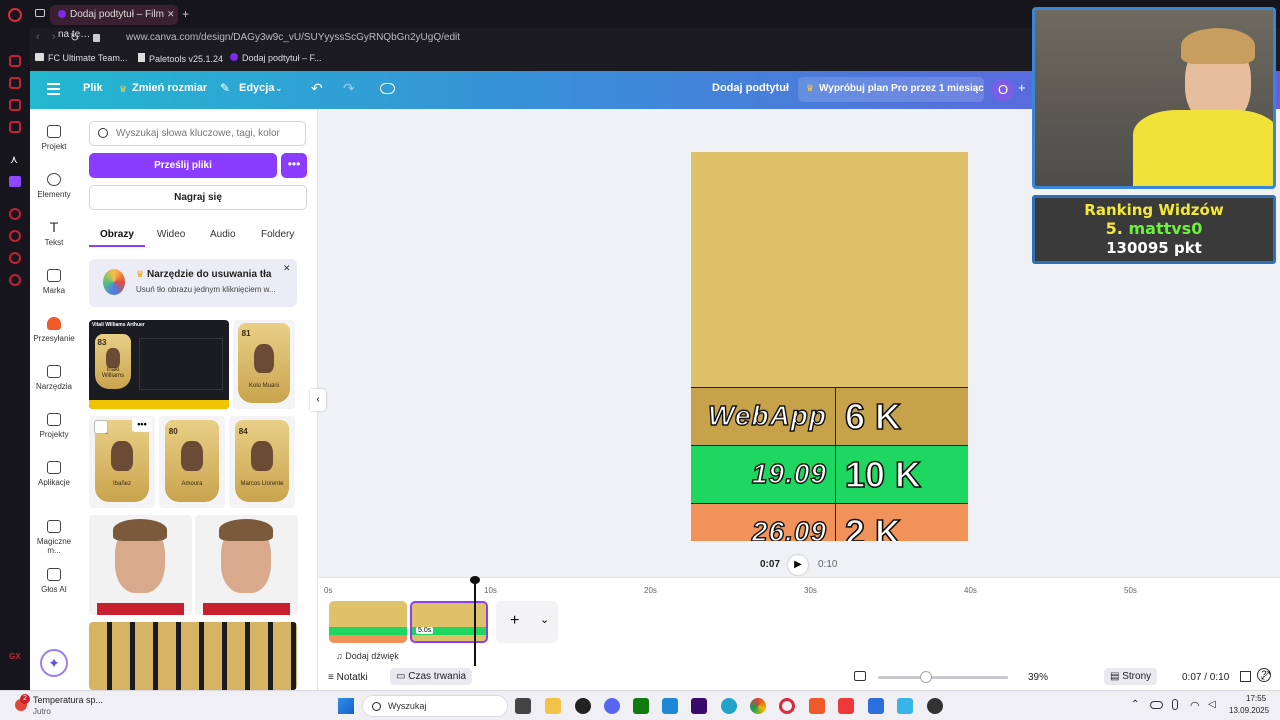  Describe the element at coordinates (142, 425) in the screenshot. I see `thumb-more-icon: •••` at that location.